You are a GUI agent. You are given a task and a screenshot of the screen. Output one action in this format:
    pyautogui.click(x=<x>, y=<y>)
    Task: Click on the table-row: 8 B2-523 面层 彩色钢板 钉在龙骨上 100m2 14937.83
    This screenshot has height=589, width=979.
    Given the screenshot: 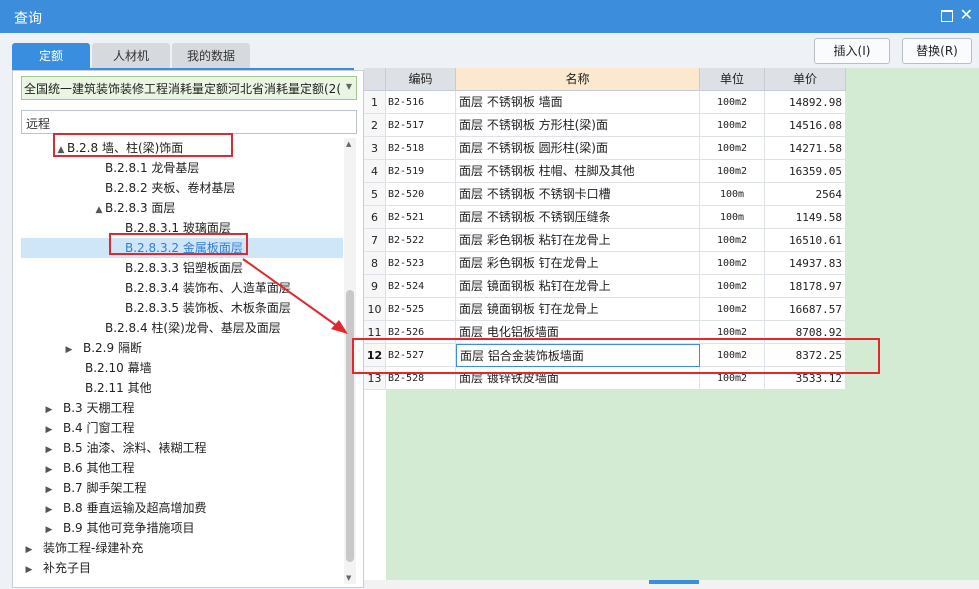 What is the action you would take?
    pyautogui.click(x=605, y=263)
    